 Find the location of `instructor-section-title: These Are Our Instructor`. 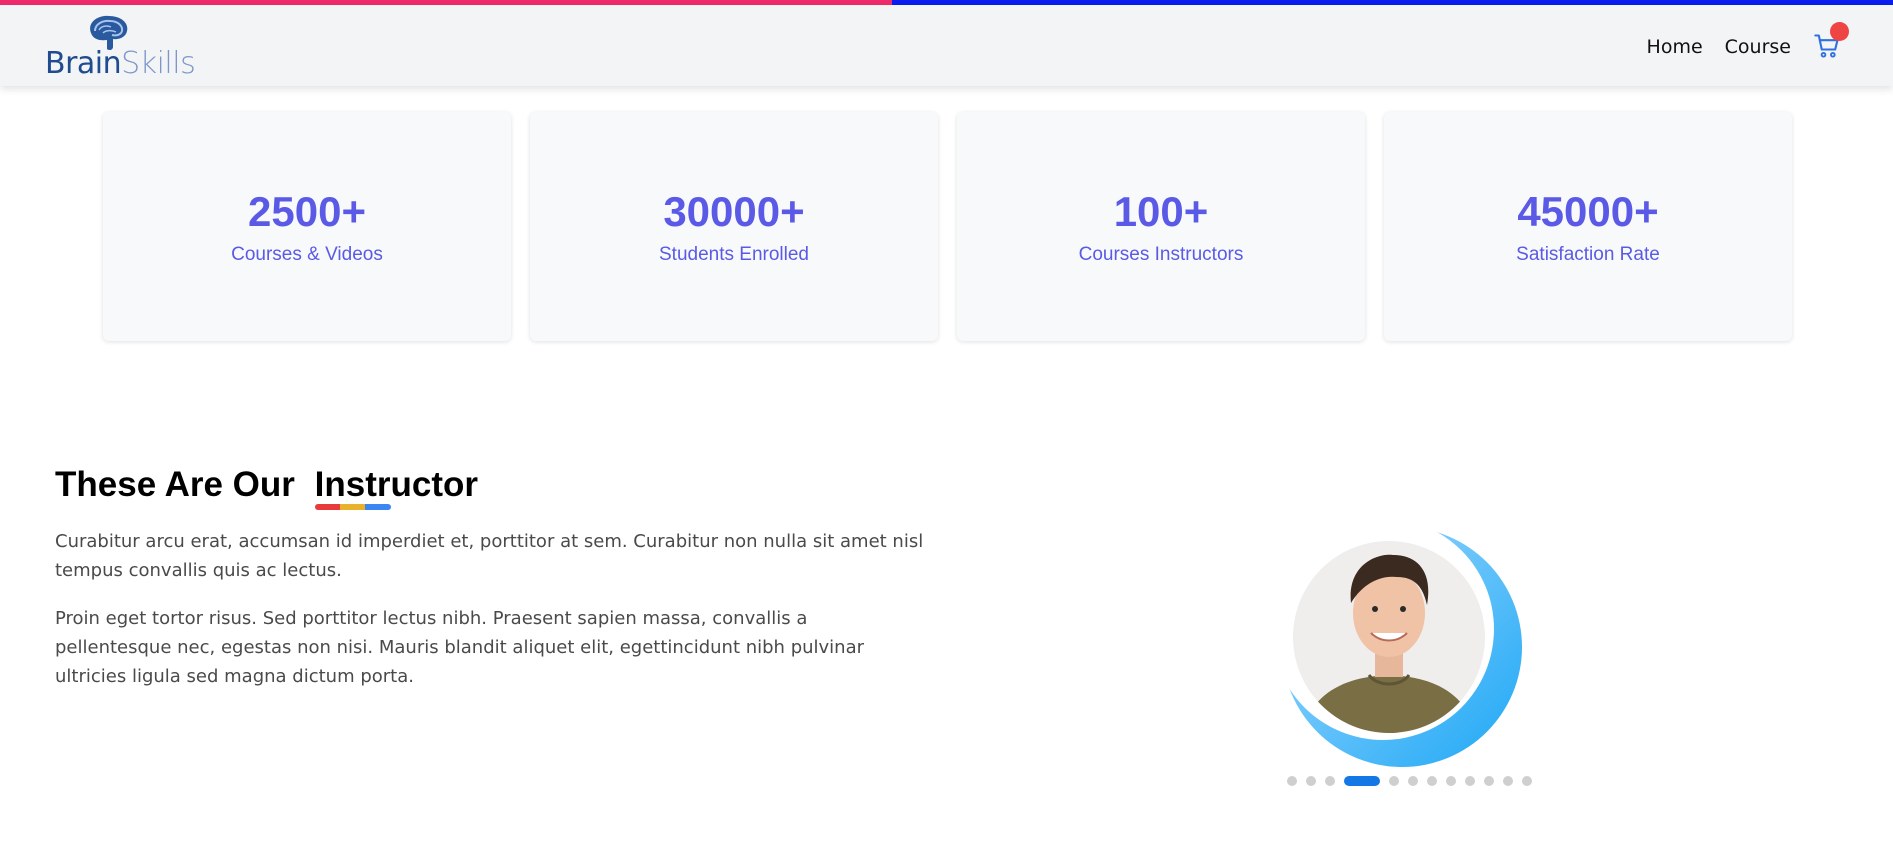

instructor-section-title: These Are Our Instructor is located at coordinates (266, 487).